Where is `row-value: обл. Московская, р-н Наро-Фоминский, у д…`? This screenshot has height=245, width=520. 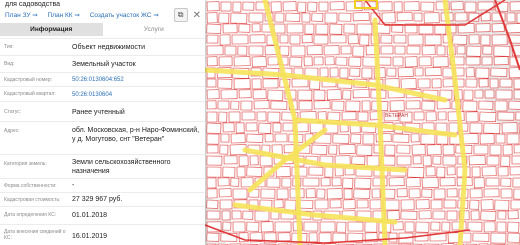 row-value: обл. Московская, р-н Наро-Фоминский, у д… is located at coordinates (136, 135).